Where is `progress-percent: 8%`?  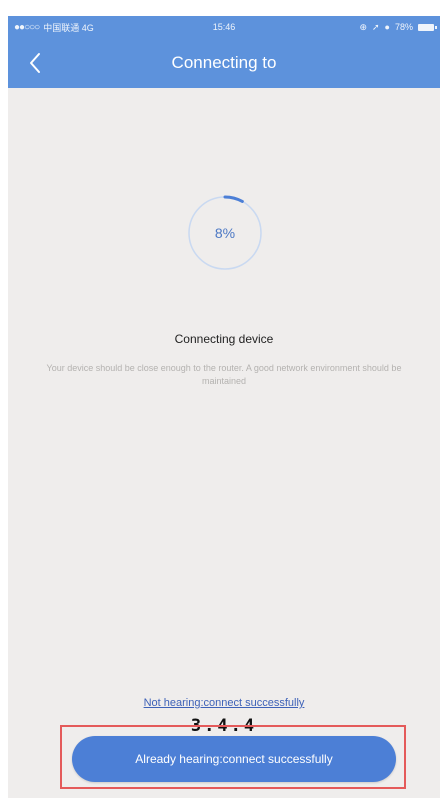
progress-percent: 8% is located at coordinates (225, 233).